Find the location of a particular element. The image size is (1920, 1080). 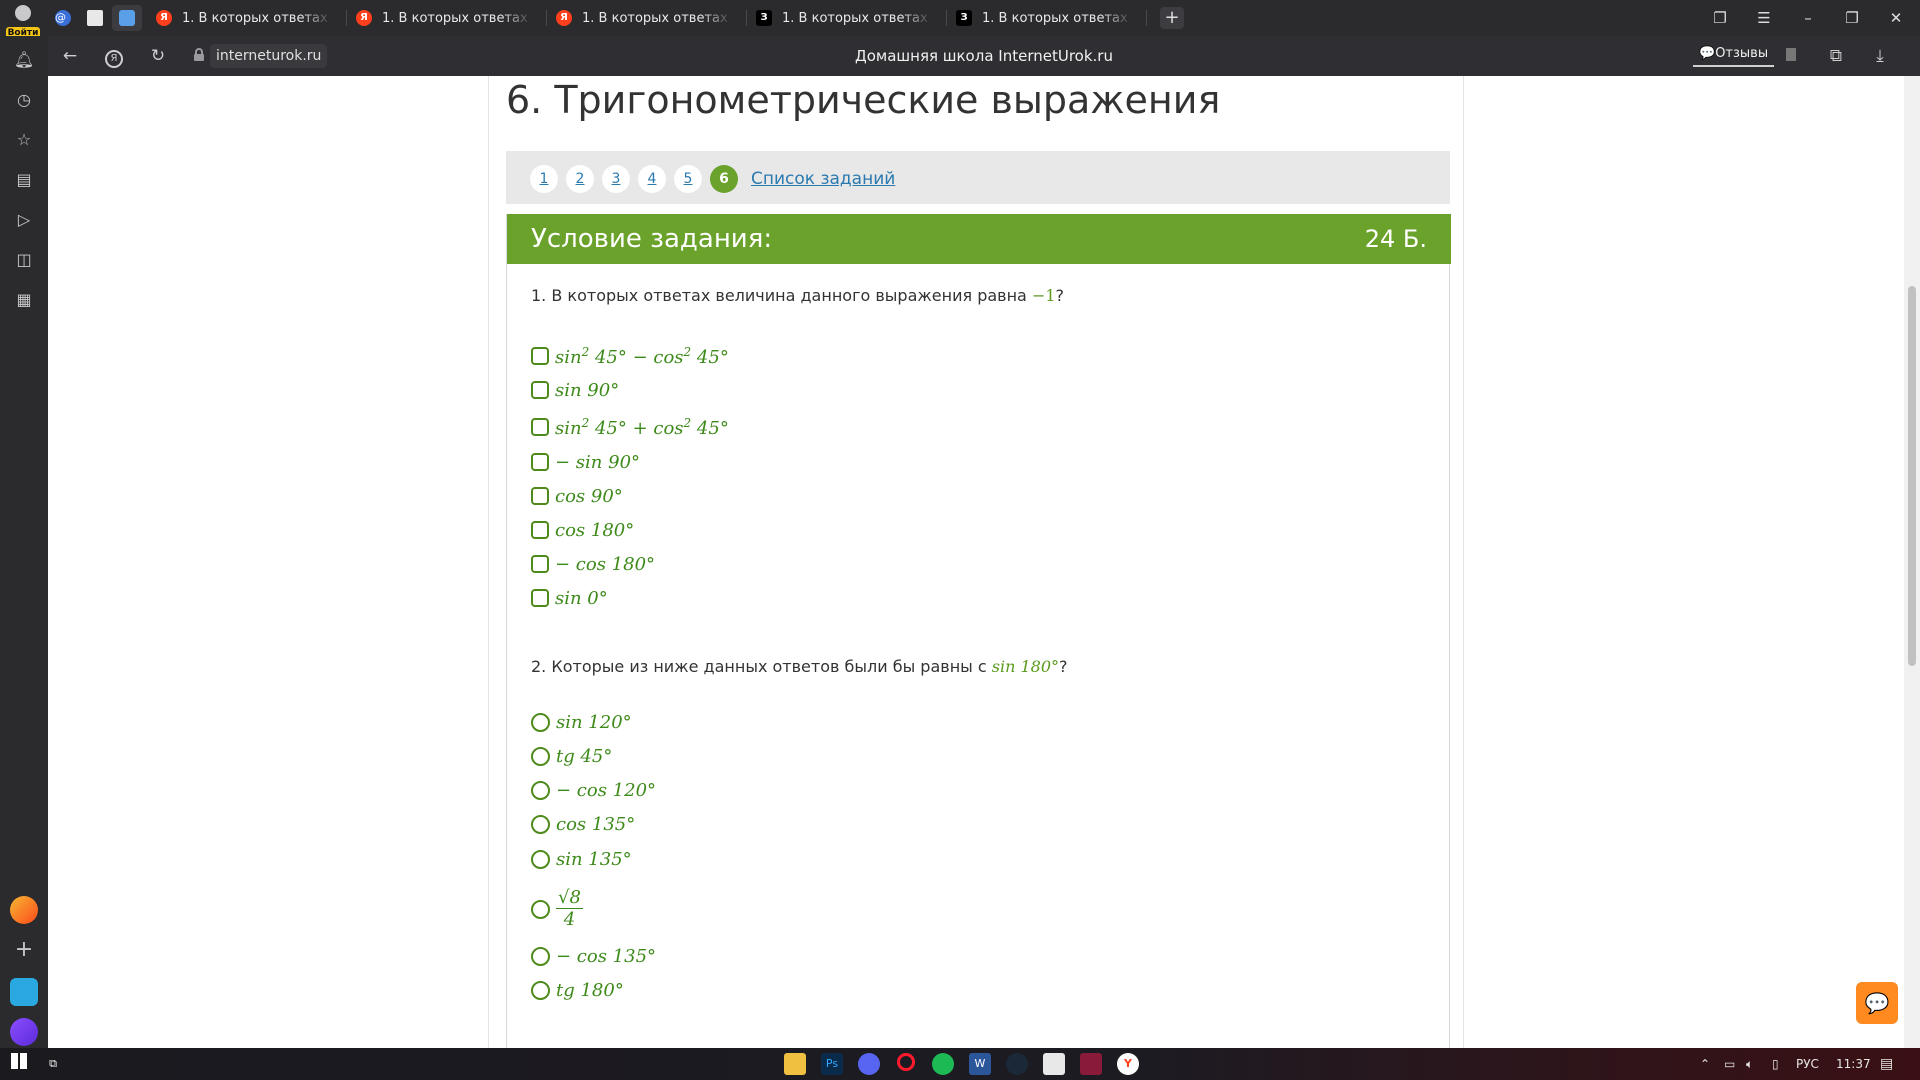

speech-bubble-icon: 💬 is located at coordinates (1707, 53).